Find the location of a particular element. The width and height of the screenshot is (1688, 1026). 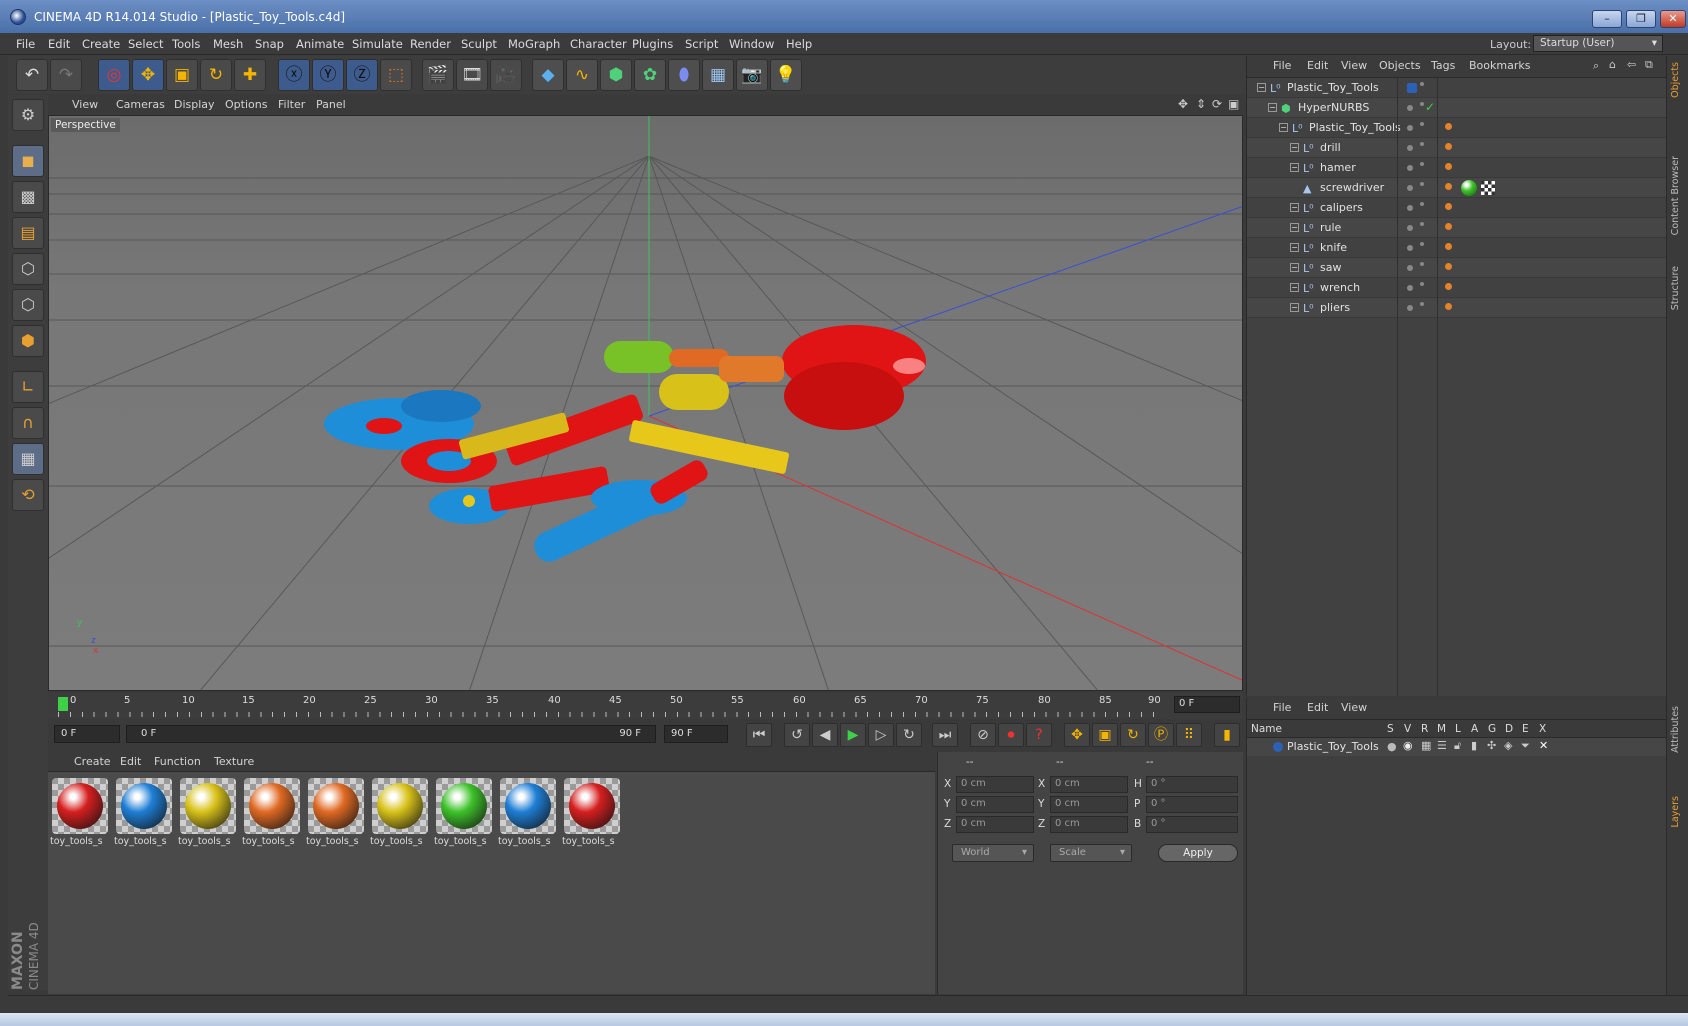

menu-script: Script is located at coordinates (701, 44).